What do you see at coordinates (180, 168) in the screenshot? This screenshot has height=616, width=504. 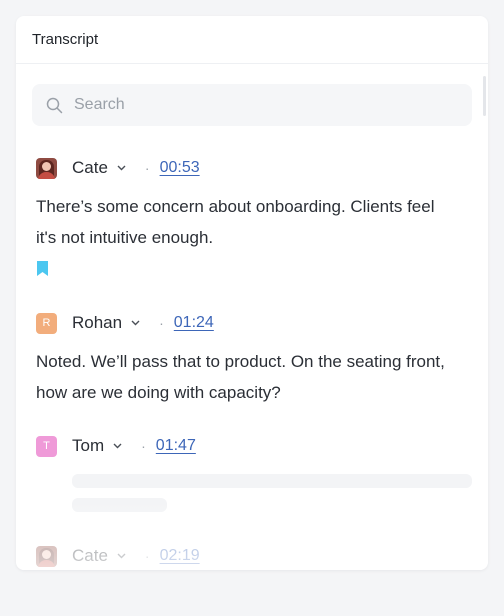 I see `timestamp-link: 00:53` at bounding box center [180, 168].